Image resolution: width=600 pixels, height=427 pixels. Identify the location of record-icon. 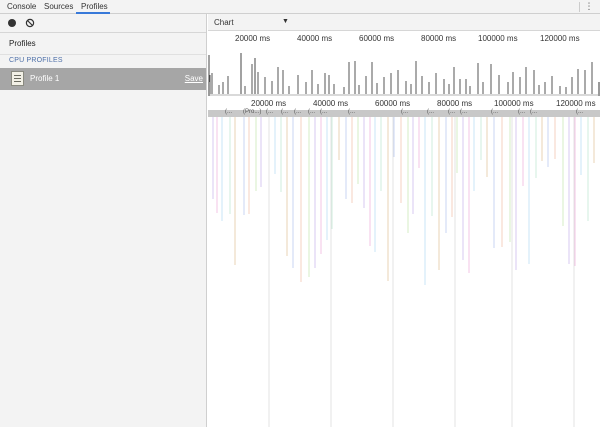
(12, 23).